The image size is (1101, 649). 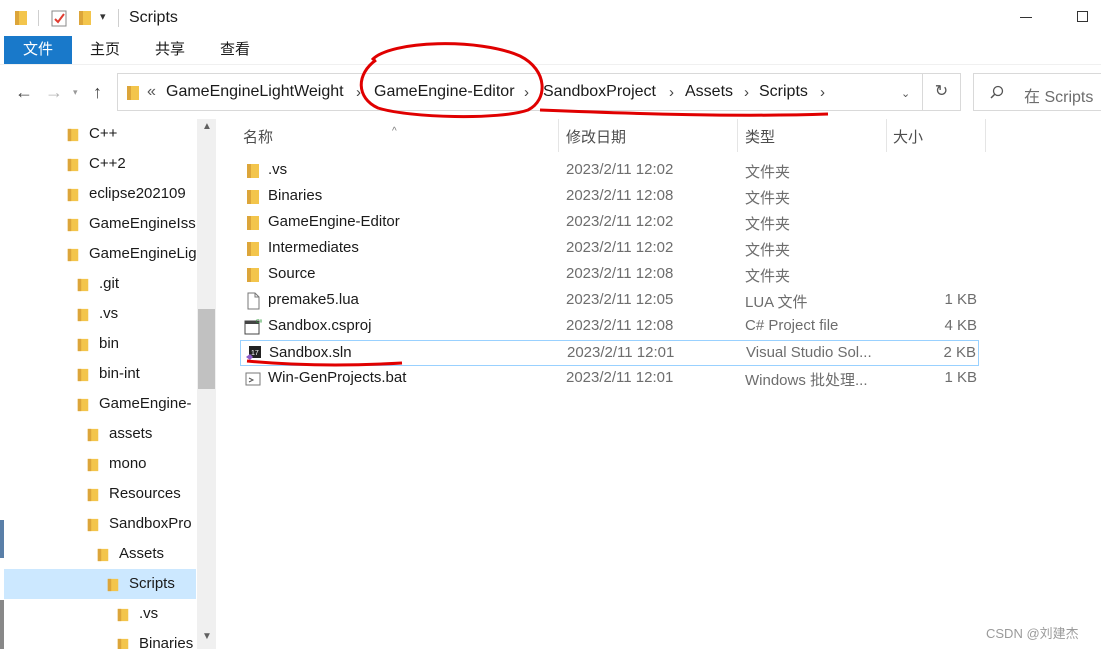 I want to click on file-row: Source 2023/2/11 12:08 文件夹, so click(x=609, y=275).